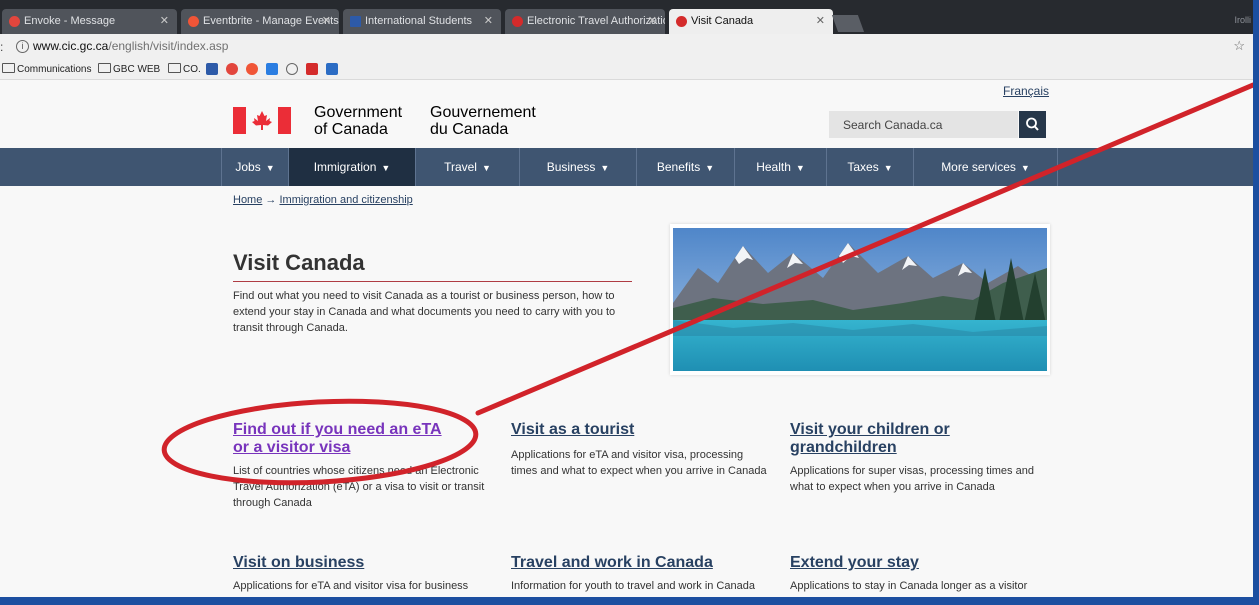  What do you see at coordinates (460, 167) in the screenshot?
I see `menu-label: Travel` at bounding box center [460, 167].